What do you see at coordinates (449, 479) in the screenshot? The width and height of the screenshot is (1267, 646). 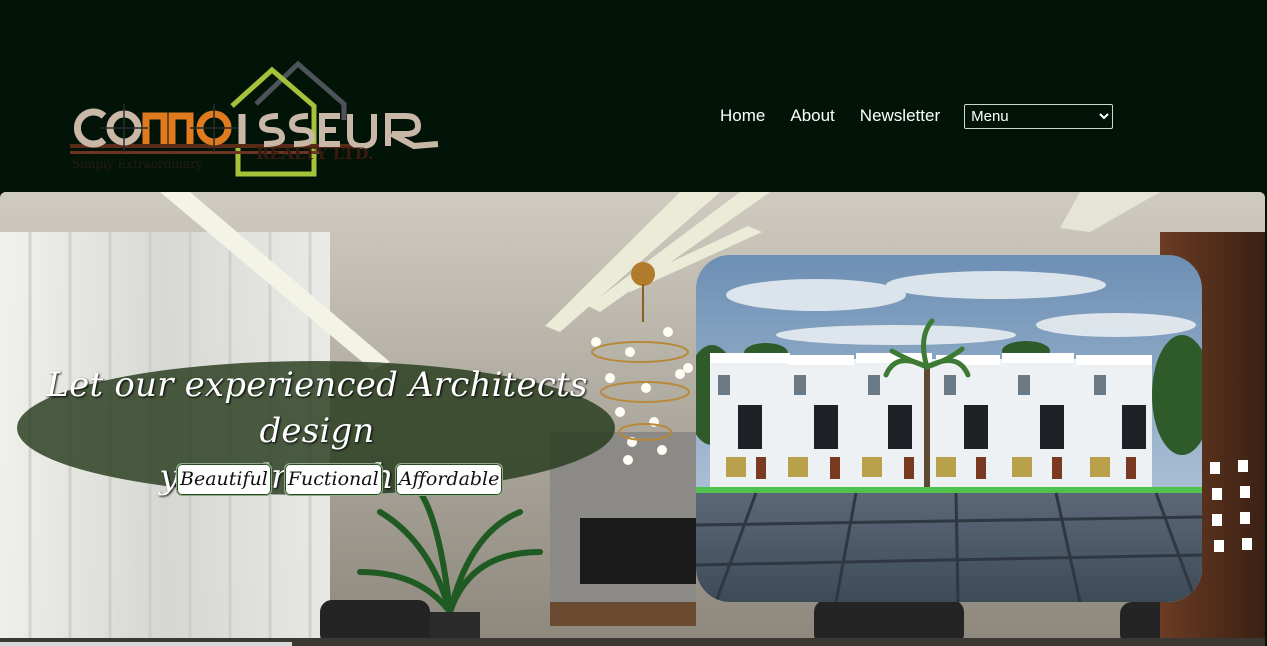 I see `tag-affordable: Affordable` at bounding box center [449, 479].